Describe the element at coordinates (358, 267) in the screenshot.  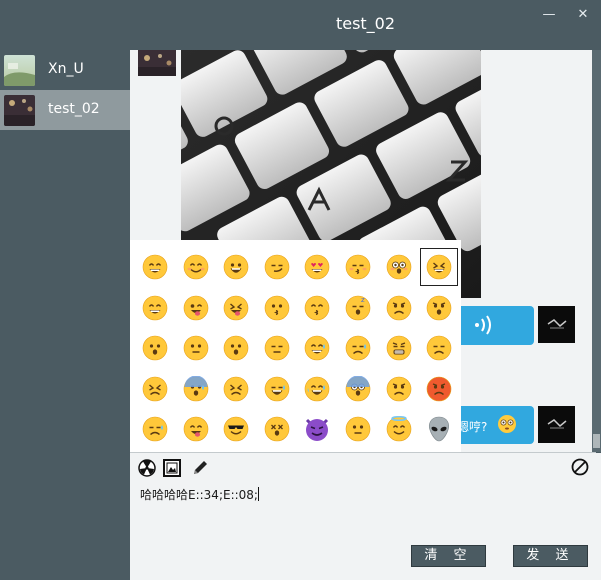
I see `kissing-closed-eyes-face-icon` at that location.